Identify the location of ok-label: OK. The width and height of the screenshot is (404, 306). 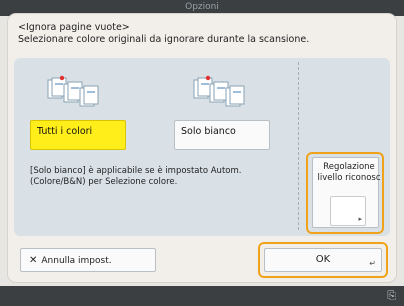
(323, 259).